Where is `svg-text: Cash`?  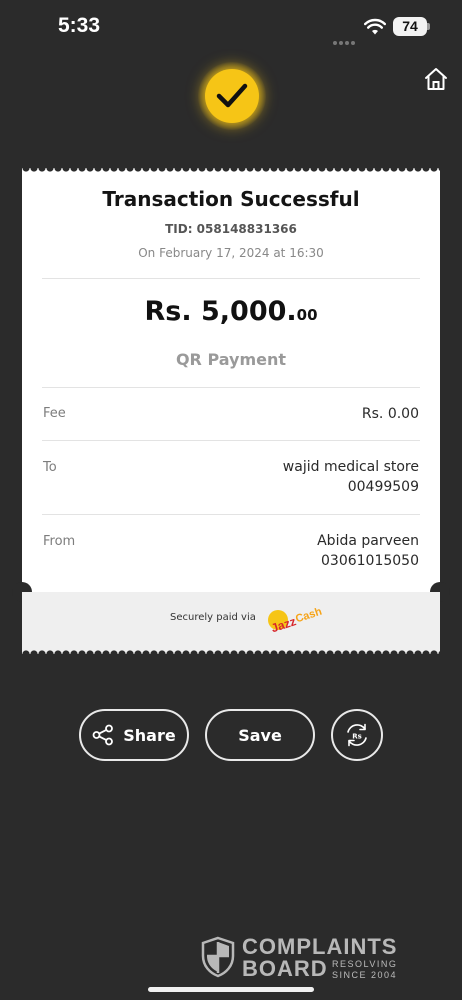 svg-text: Cash is located at coordinates (309, 616).